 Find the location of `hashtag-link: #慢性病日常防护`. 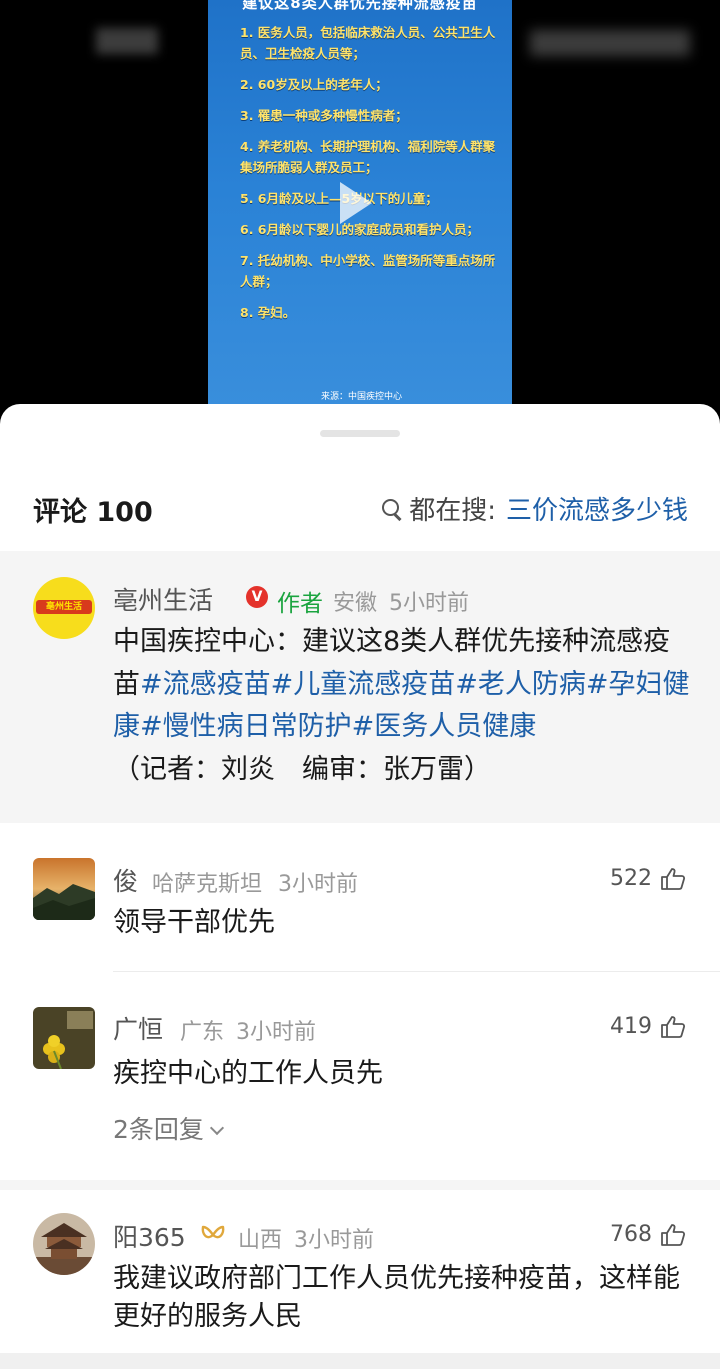

hashtag-link: #慢性病日常防护 is located at coordinates (246, 726).